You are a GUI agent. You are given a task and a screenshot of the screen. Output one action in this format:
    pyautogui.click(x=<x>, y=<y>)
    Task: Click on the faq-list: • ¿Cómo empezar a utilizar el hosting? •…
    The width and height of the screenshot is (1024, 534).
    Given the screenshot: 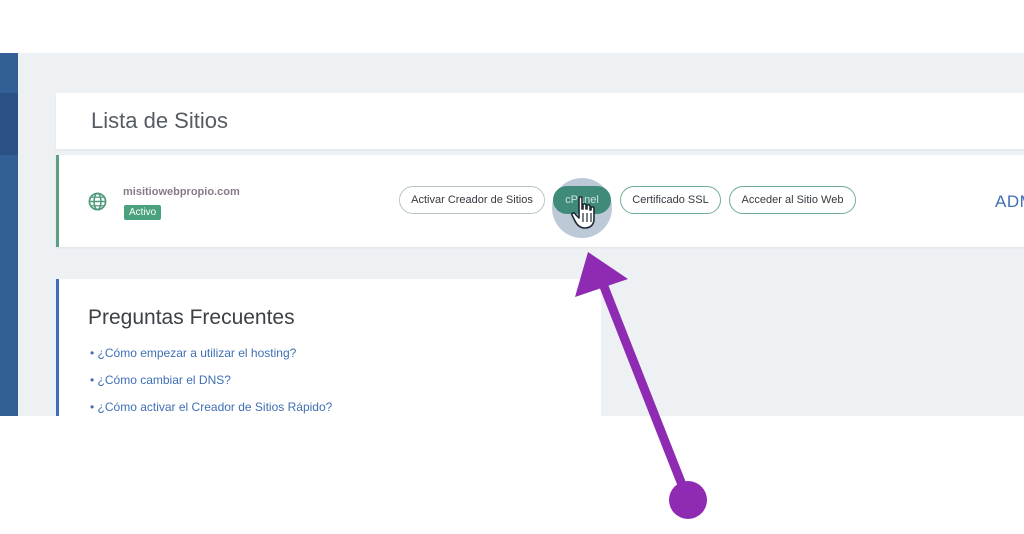 What is the action you would take?
    pyautogui.click(x=211, y=380)
    